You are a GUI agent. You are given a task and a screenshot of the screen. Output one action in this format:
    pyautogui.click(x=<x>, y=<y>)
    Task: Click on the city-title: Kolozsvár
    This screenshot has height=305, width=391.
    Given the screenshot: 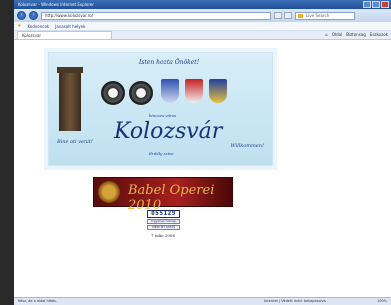 What is the action you would take?
    pyautogui.click(x=168, y=131)
    